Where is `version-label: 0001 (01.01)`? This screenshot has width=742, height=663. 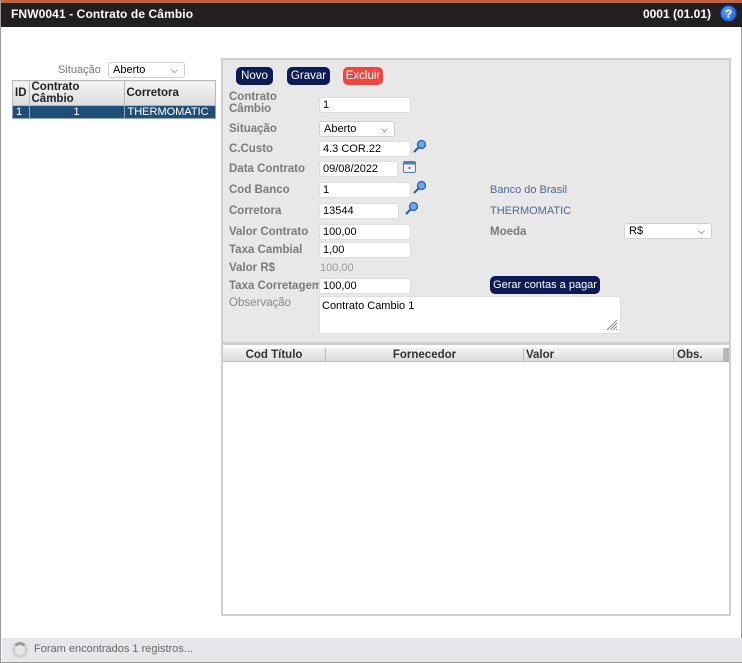 version-label: 0001 (01.01) is located at coordinates (676, 14).